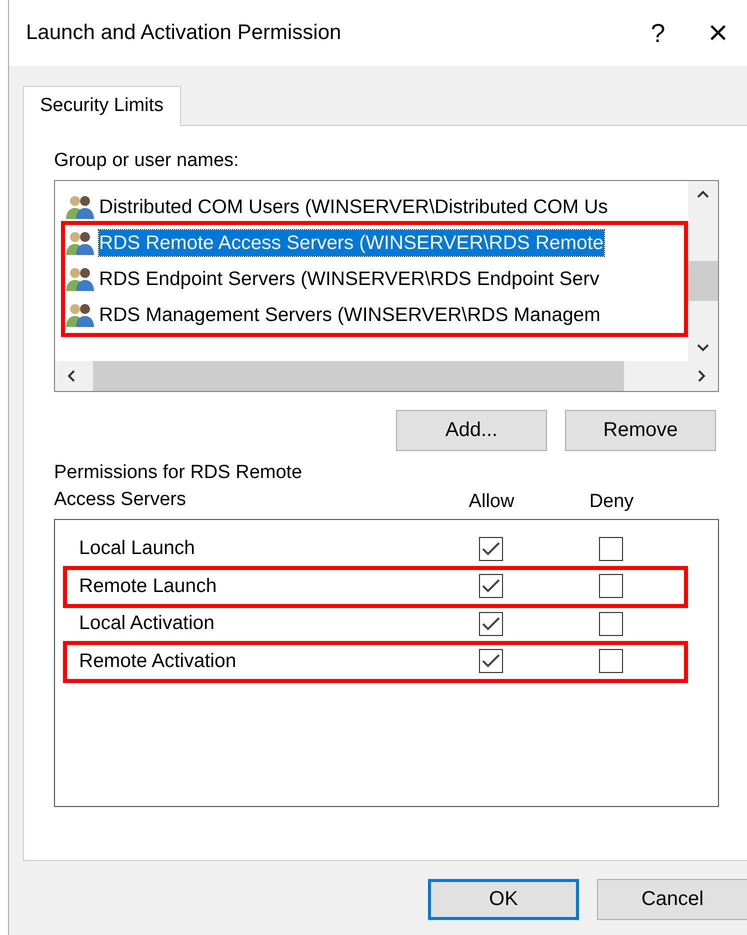 This screenshot has height=935, width=747. What do you see at coordinates (158, 661) in the screenshot?
I see `permission-name: Remote Activation` at bounding box center [158, 661].